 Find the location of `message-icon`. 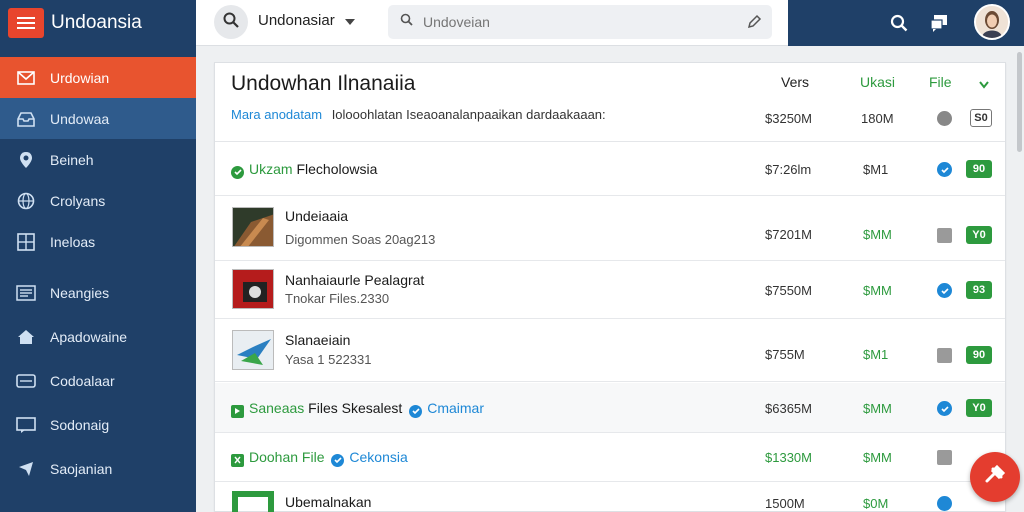

message-icon is located at coordinates (26, 425).